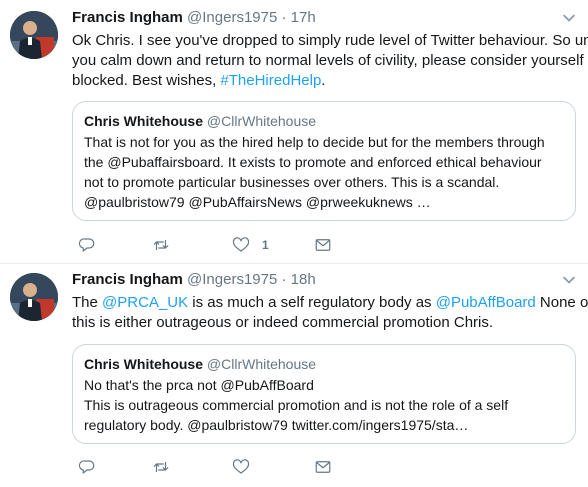 The height and width of the screenshot is (487, 588). Describe the element at coordinates (312, 302) in the screenshot. I see `tweet-text-segment: is as much a self regulatory body as` at that location.